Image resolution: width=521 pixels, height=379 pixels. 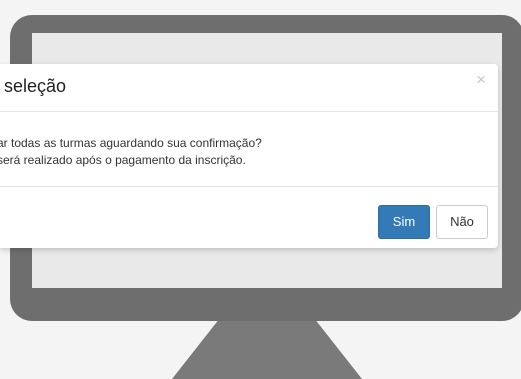 I want to click on dialog-title: r seleção, so click(x=33, y=86).